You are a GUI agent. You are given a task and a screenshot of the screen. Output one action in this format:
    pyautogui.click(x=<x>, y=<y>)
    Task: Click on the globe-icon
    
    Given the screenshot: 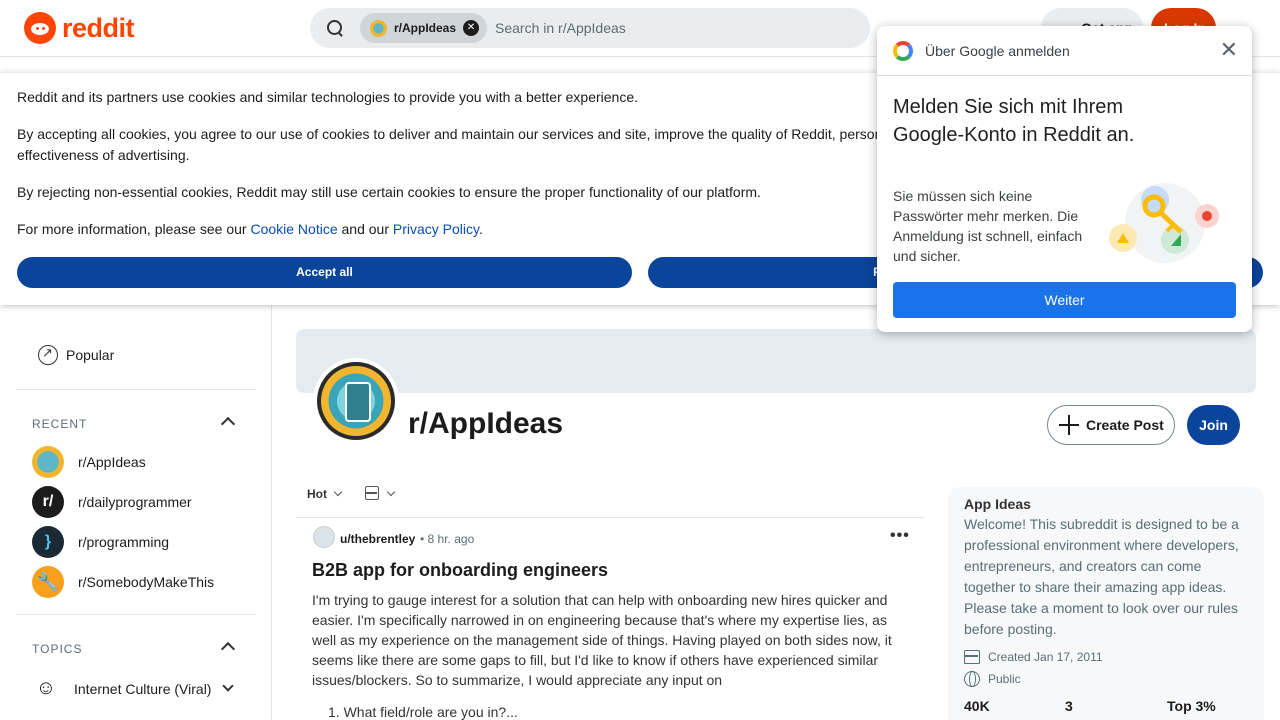 What is the action you would take?
    pyautogui.click(x=972, y=679)
    